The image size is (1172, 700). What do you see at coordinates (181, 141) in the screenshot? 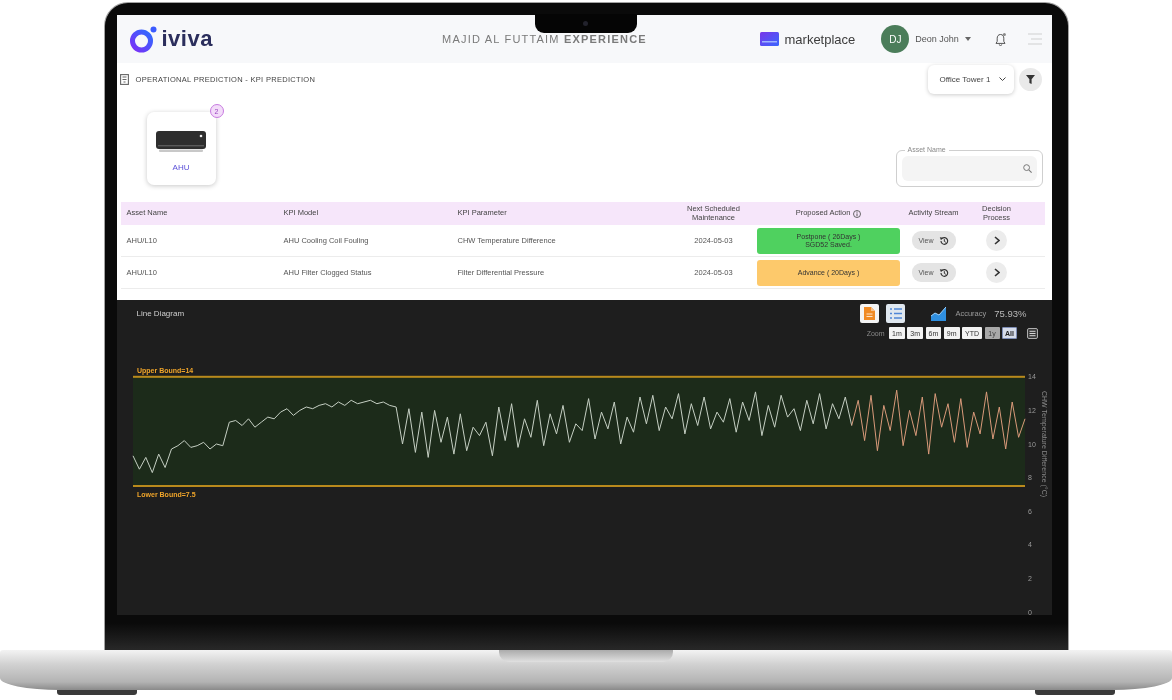
I see `air-conditioner-icon` at bounding box center [181, 141].